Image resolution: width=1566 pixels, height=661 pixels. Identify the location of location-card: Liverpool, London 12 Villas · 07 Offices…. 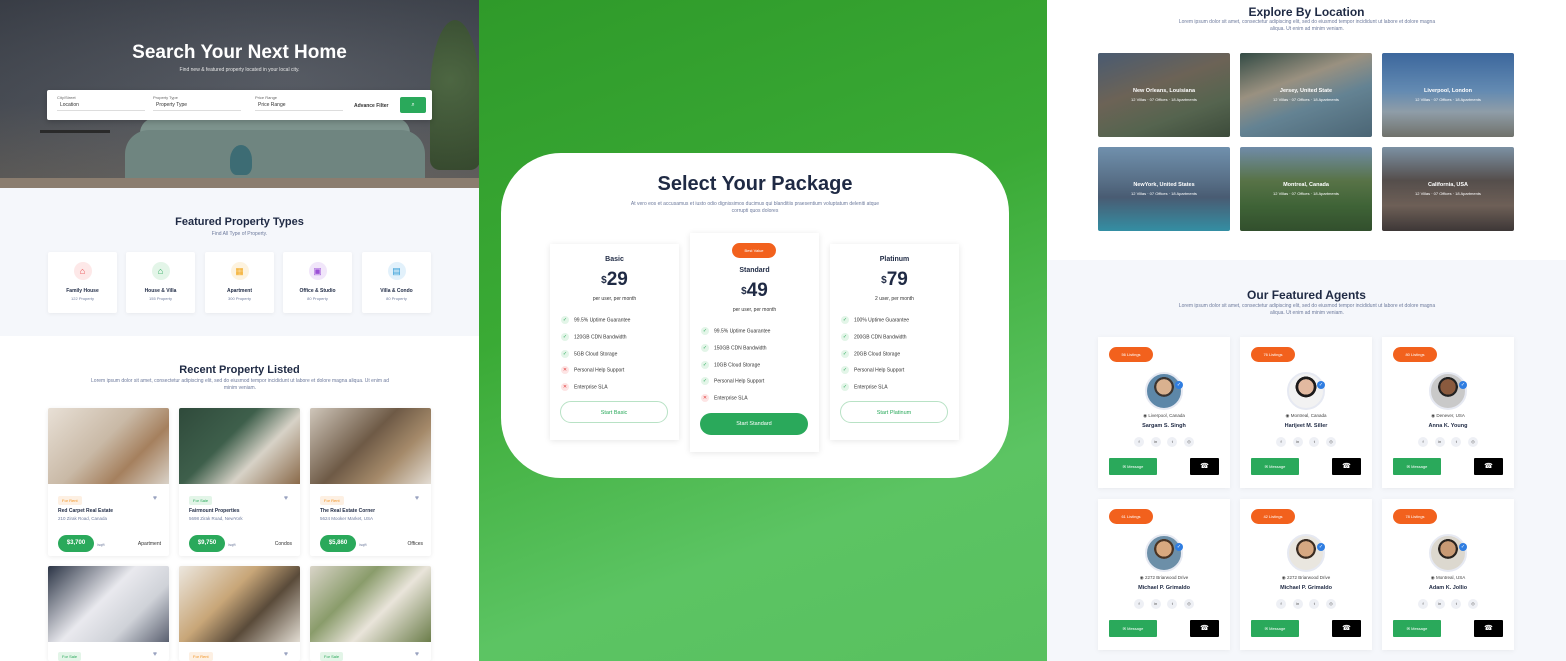
(1448, 95).